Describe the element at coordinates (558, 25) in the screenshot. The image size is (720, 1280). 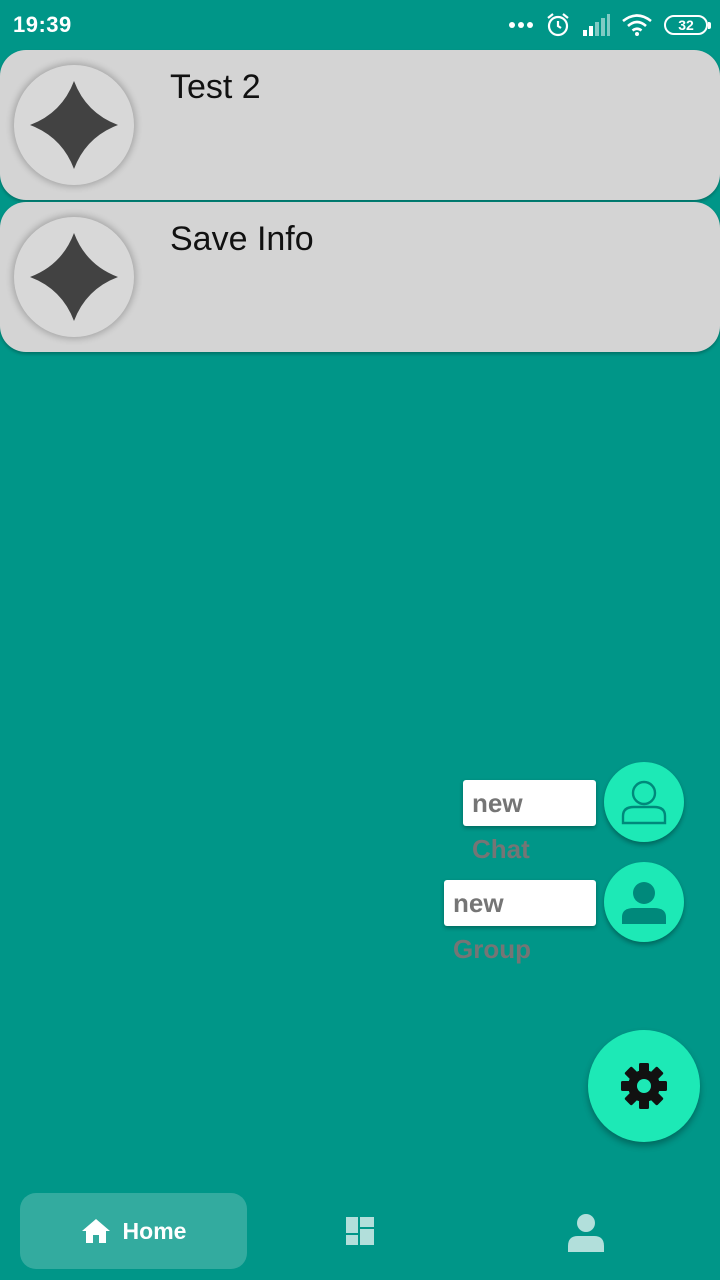
I see `alarm-icon` at that location.